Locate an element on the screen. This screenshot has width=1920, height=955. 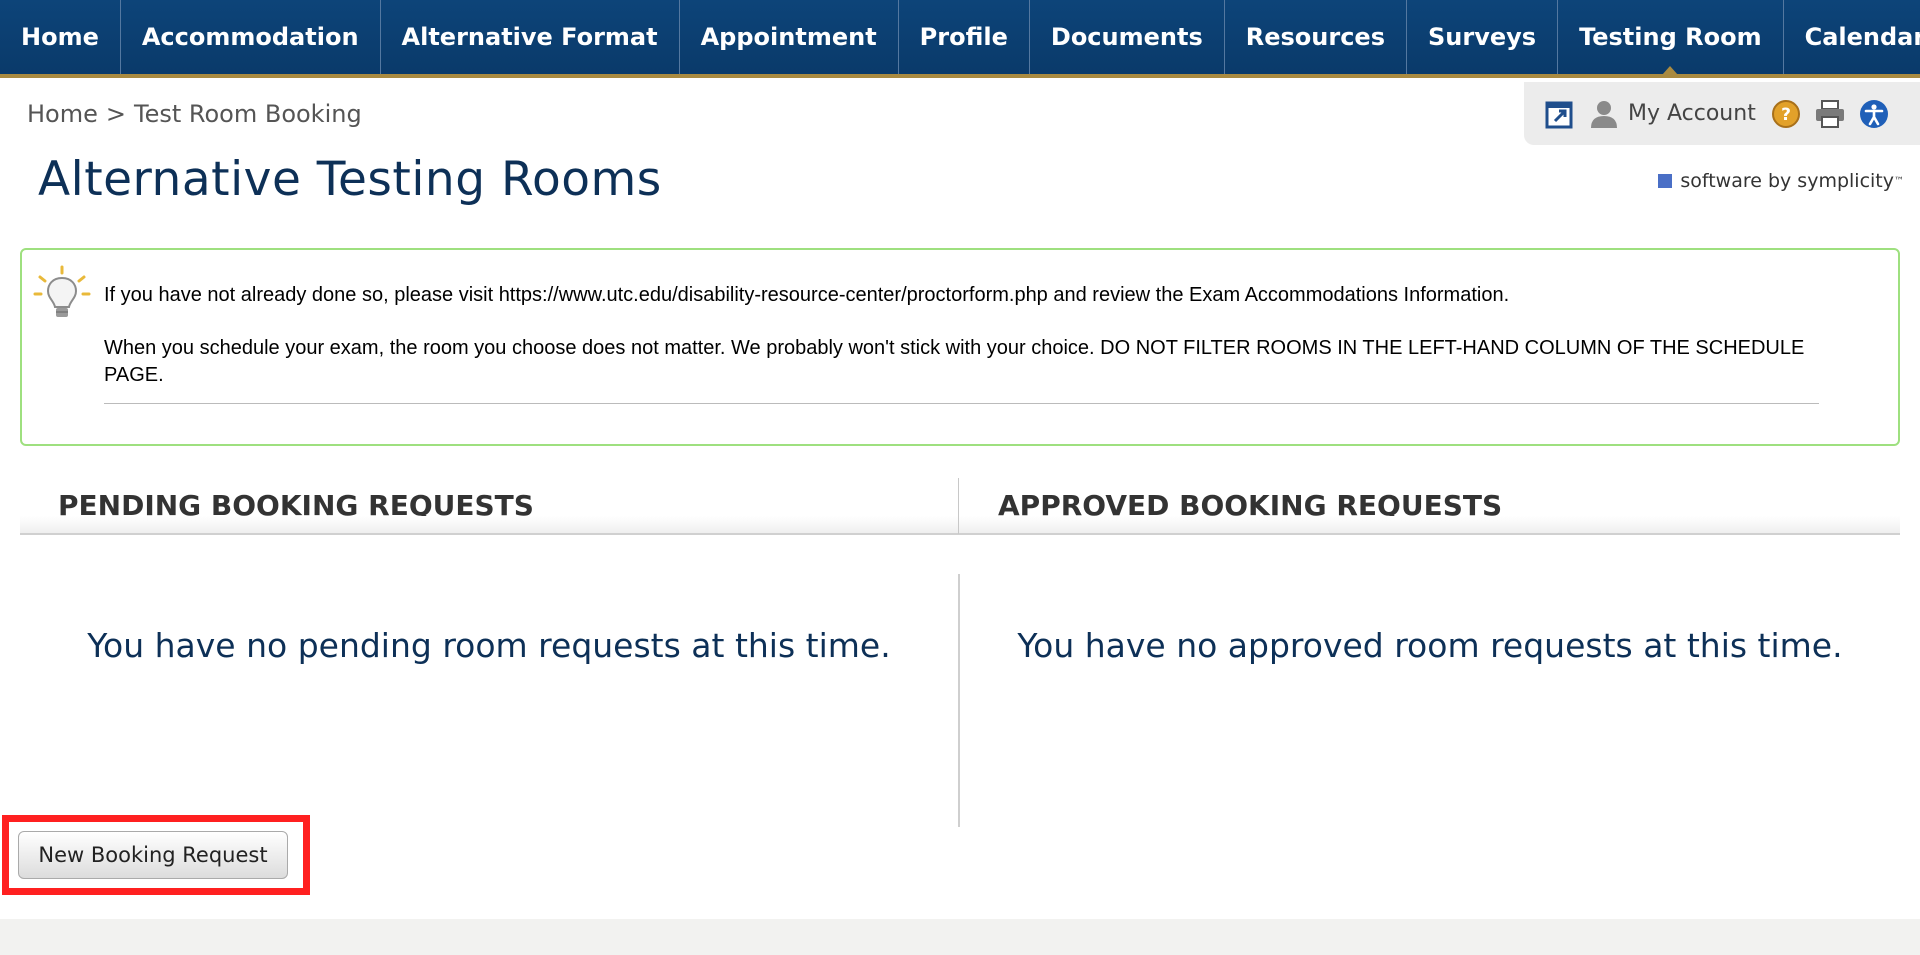
print-icon is located at coordinates (1830, 114).